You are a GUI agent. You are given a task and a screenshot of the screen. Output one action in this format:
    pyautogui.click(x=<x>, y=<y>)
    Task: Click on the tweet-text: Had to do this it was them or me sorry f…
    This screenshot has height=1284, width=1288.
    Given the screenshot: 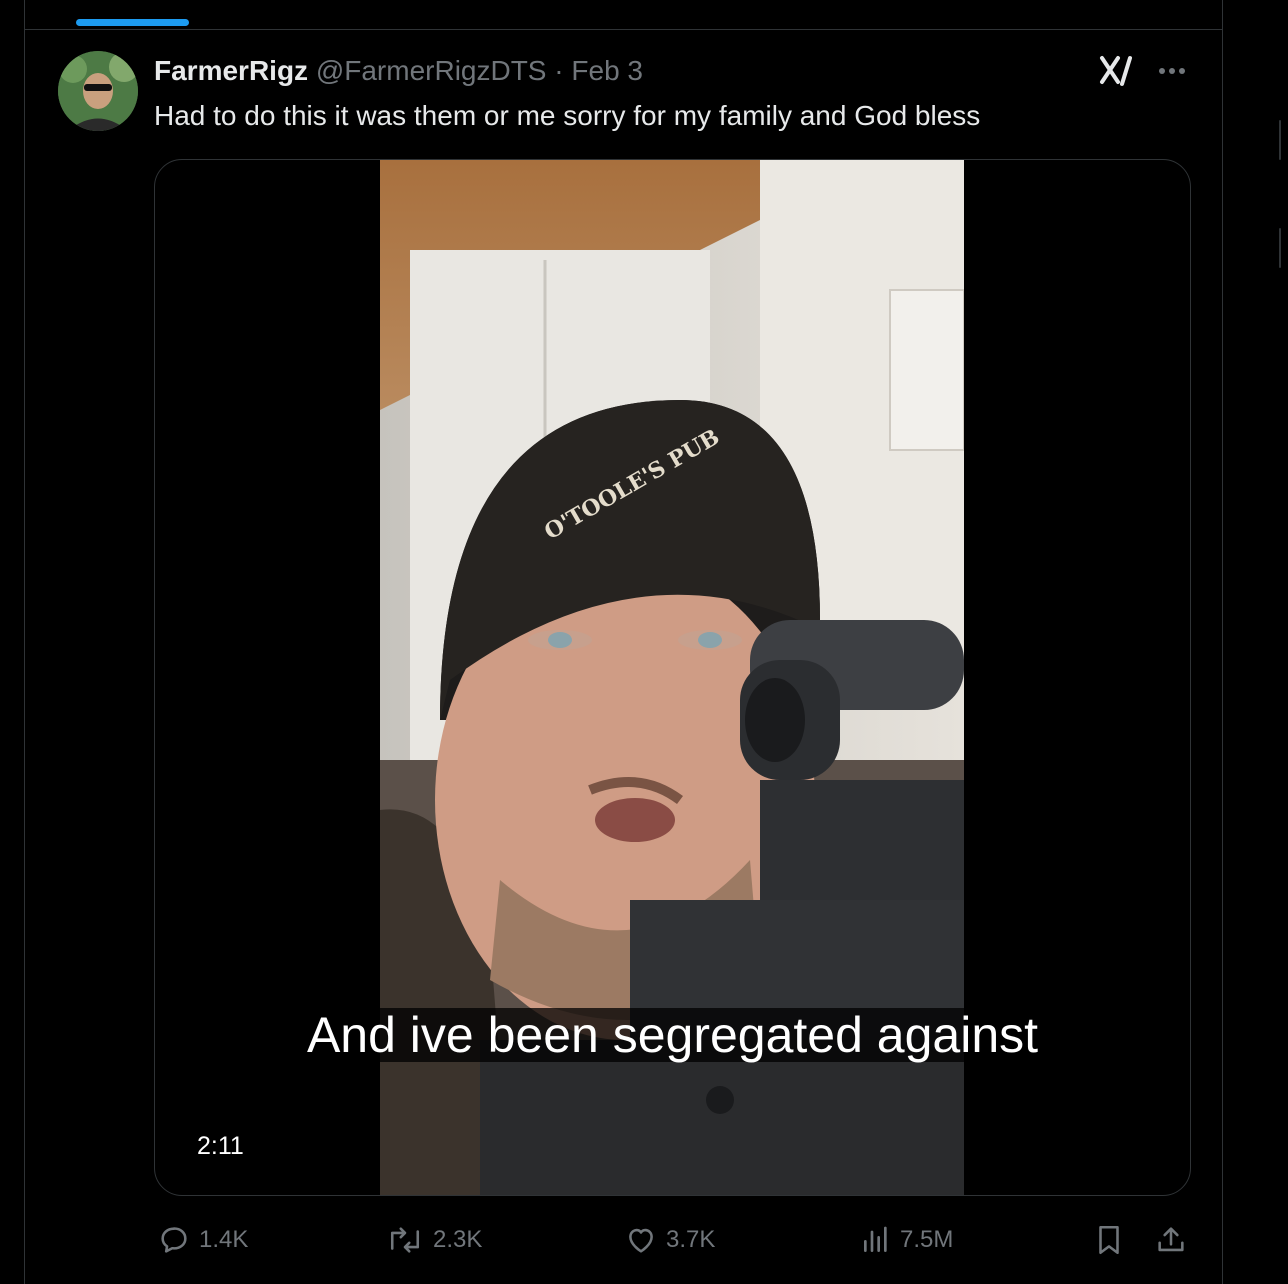 What is the action you would take?
    pyautogui.click(x=567, y=115)
    